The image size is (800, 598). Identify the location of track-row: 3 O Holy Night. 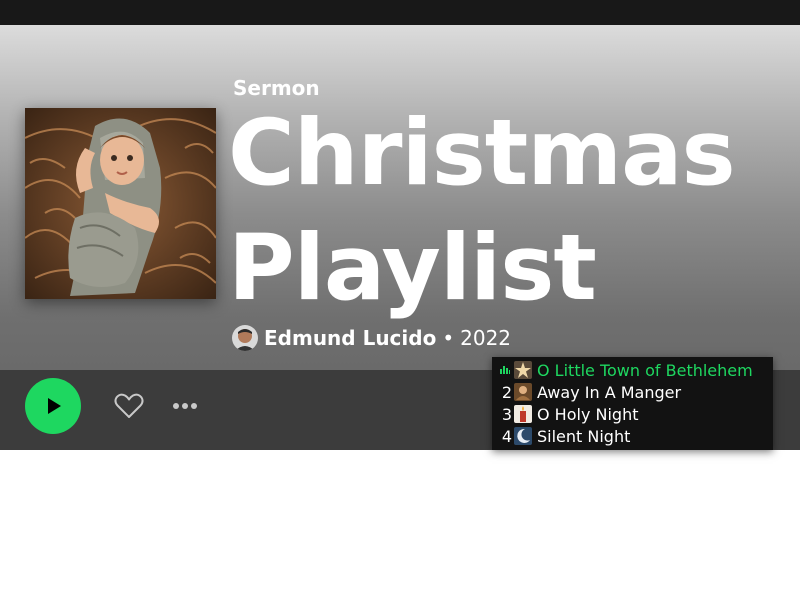
(632, 414).